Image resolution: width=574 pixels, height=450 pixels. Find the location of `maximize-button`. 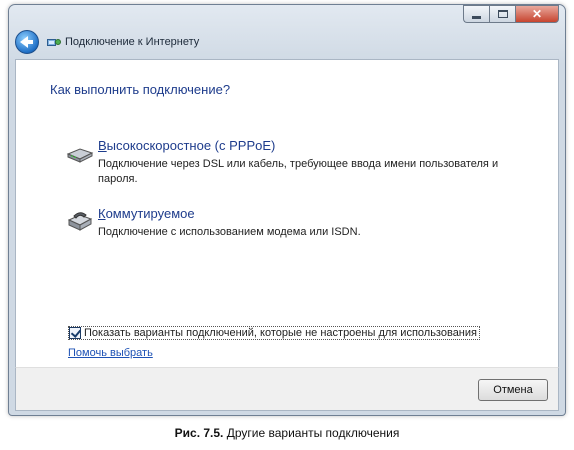

maximize-button is located at coordinates (502, 14).